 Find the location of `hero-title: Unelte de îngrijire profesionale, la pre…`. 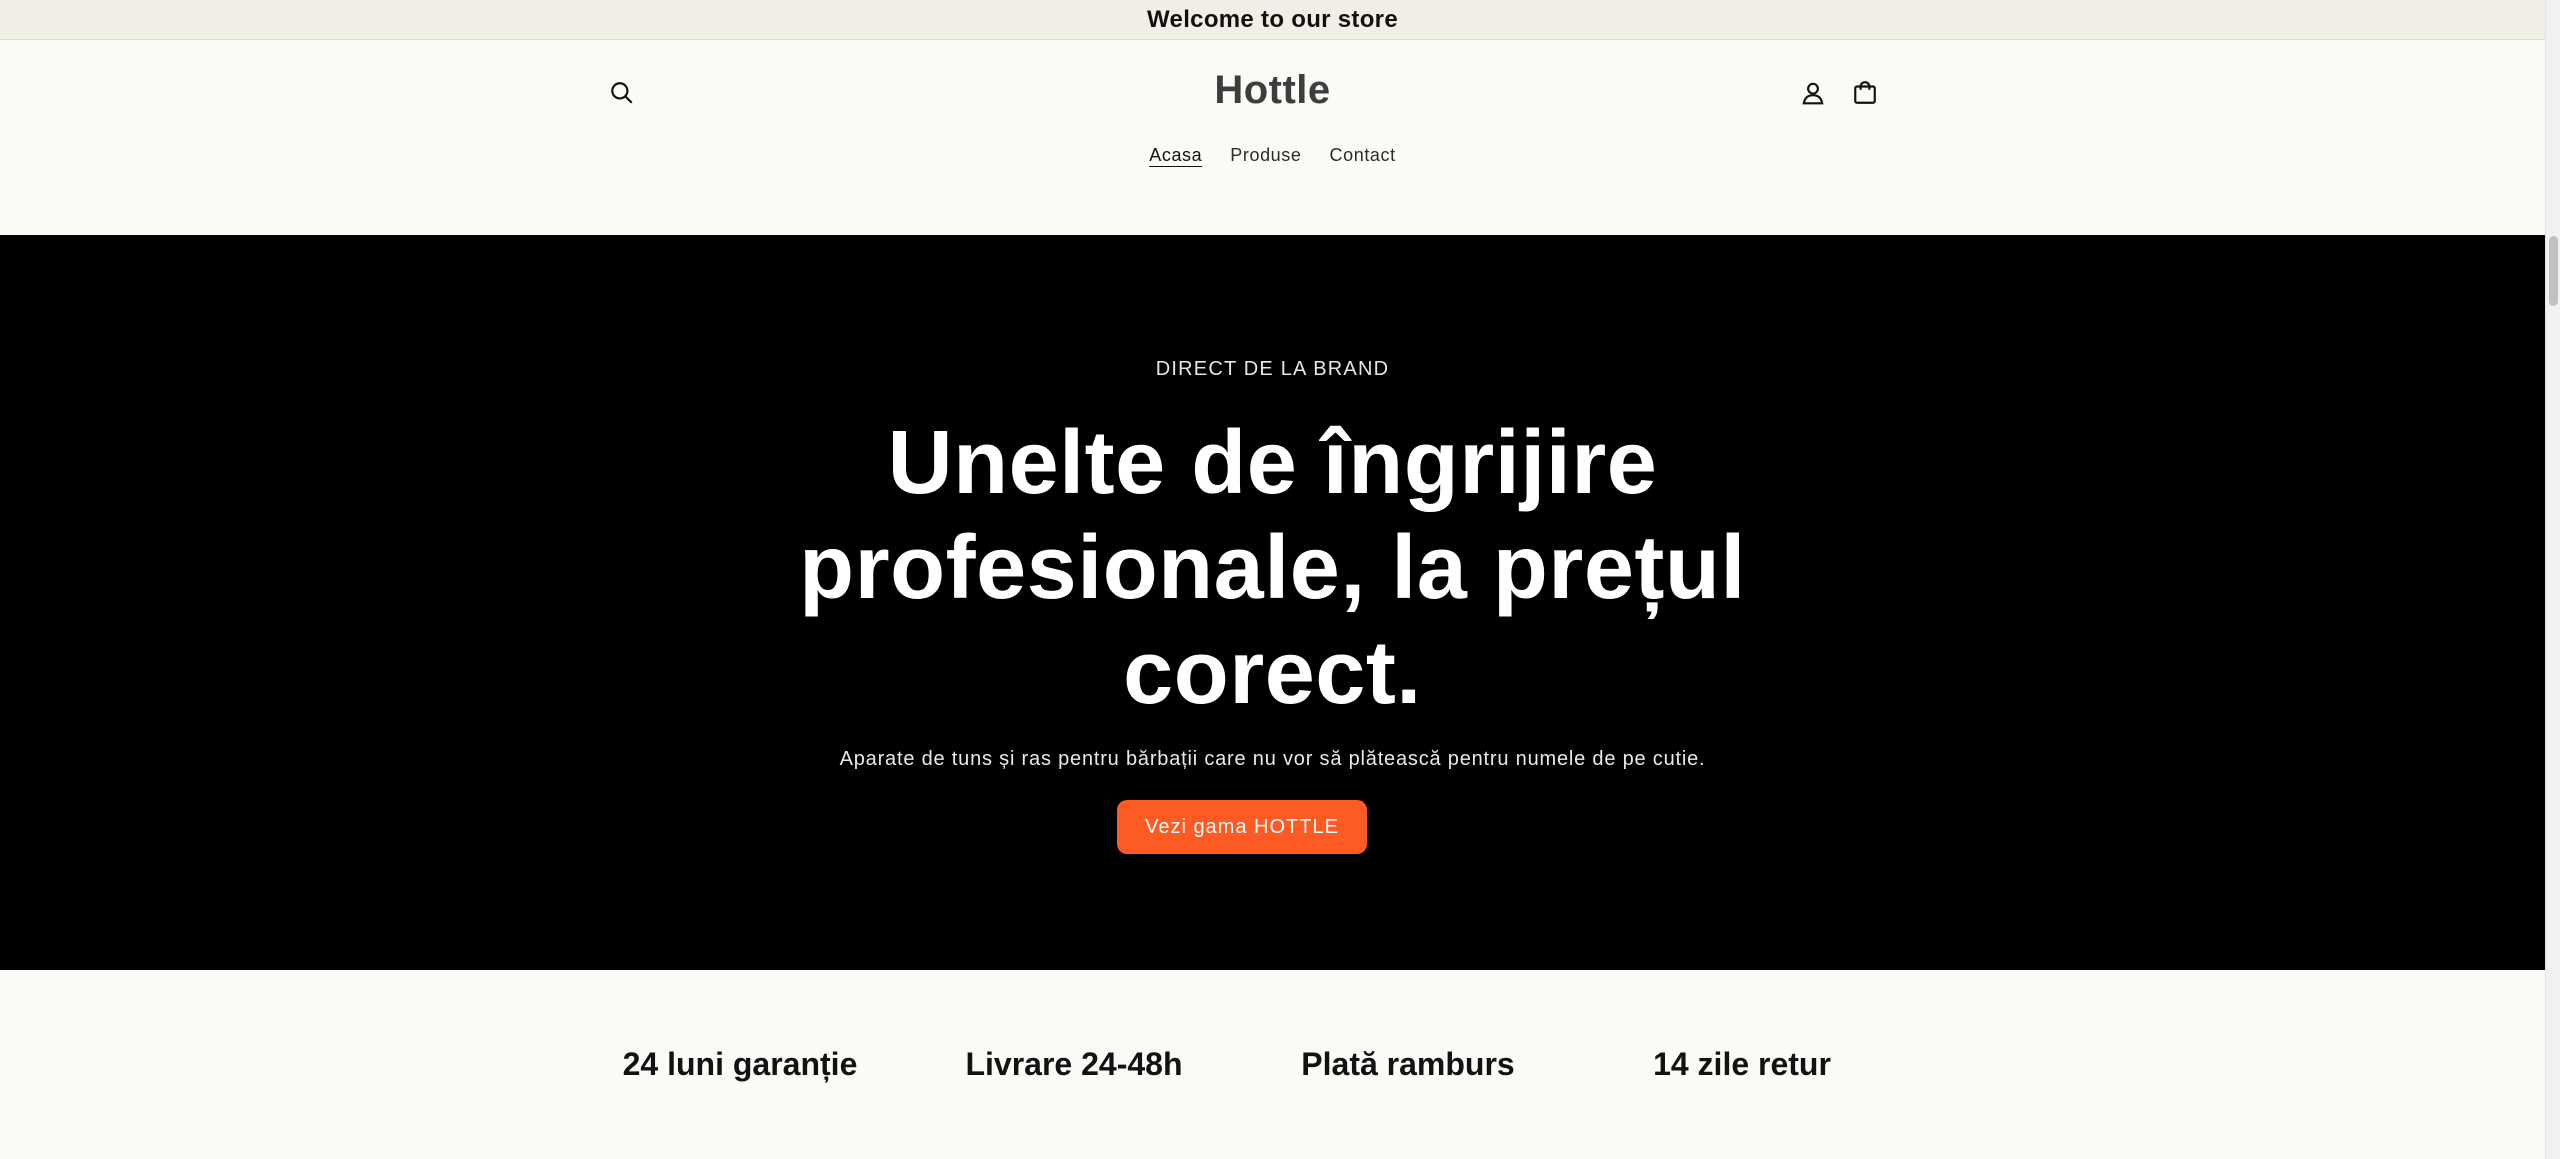

hero-title: Unelte de îngrijire profesionale, la pre… is located at coordinates (1272, 568).